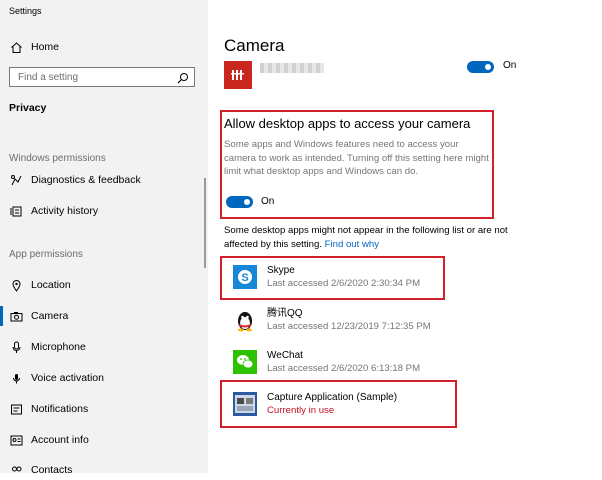 This screenshot has height=480, width=602. I want to click on sidebar-item-notifications: Notifications, so click(48, 409).